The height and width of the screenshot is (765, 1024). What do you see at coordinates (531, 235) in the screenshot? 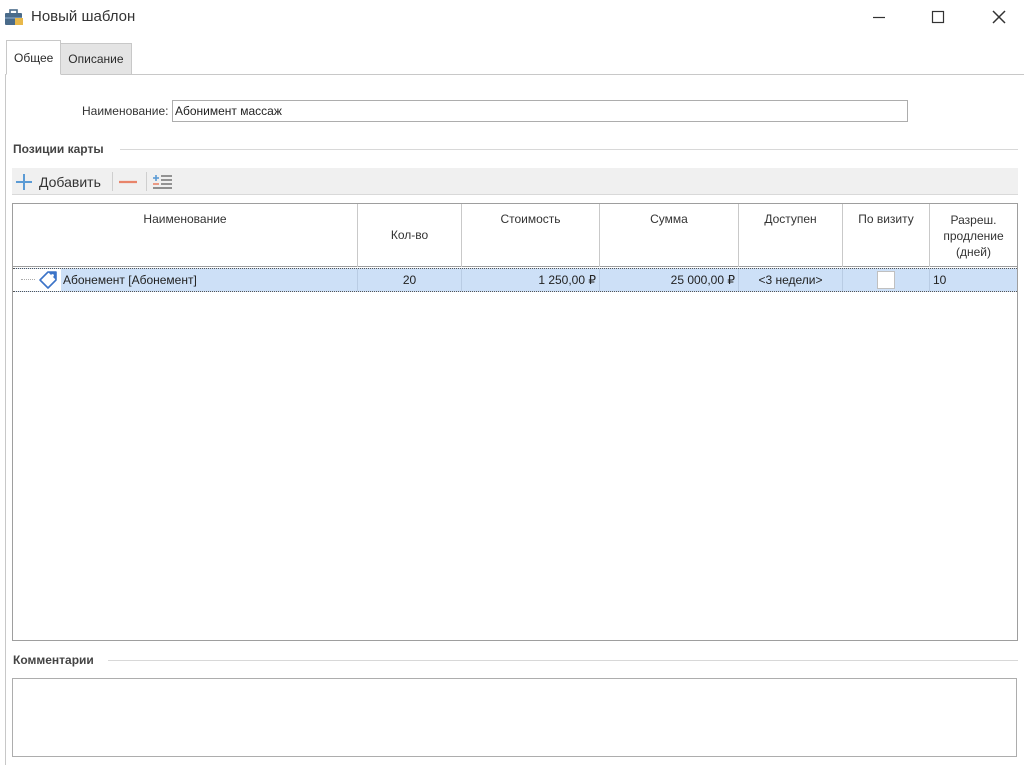
I see `column-header-cost: Стоимость` at bounding box center [531, 235].